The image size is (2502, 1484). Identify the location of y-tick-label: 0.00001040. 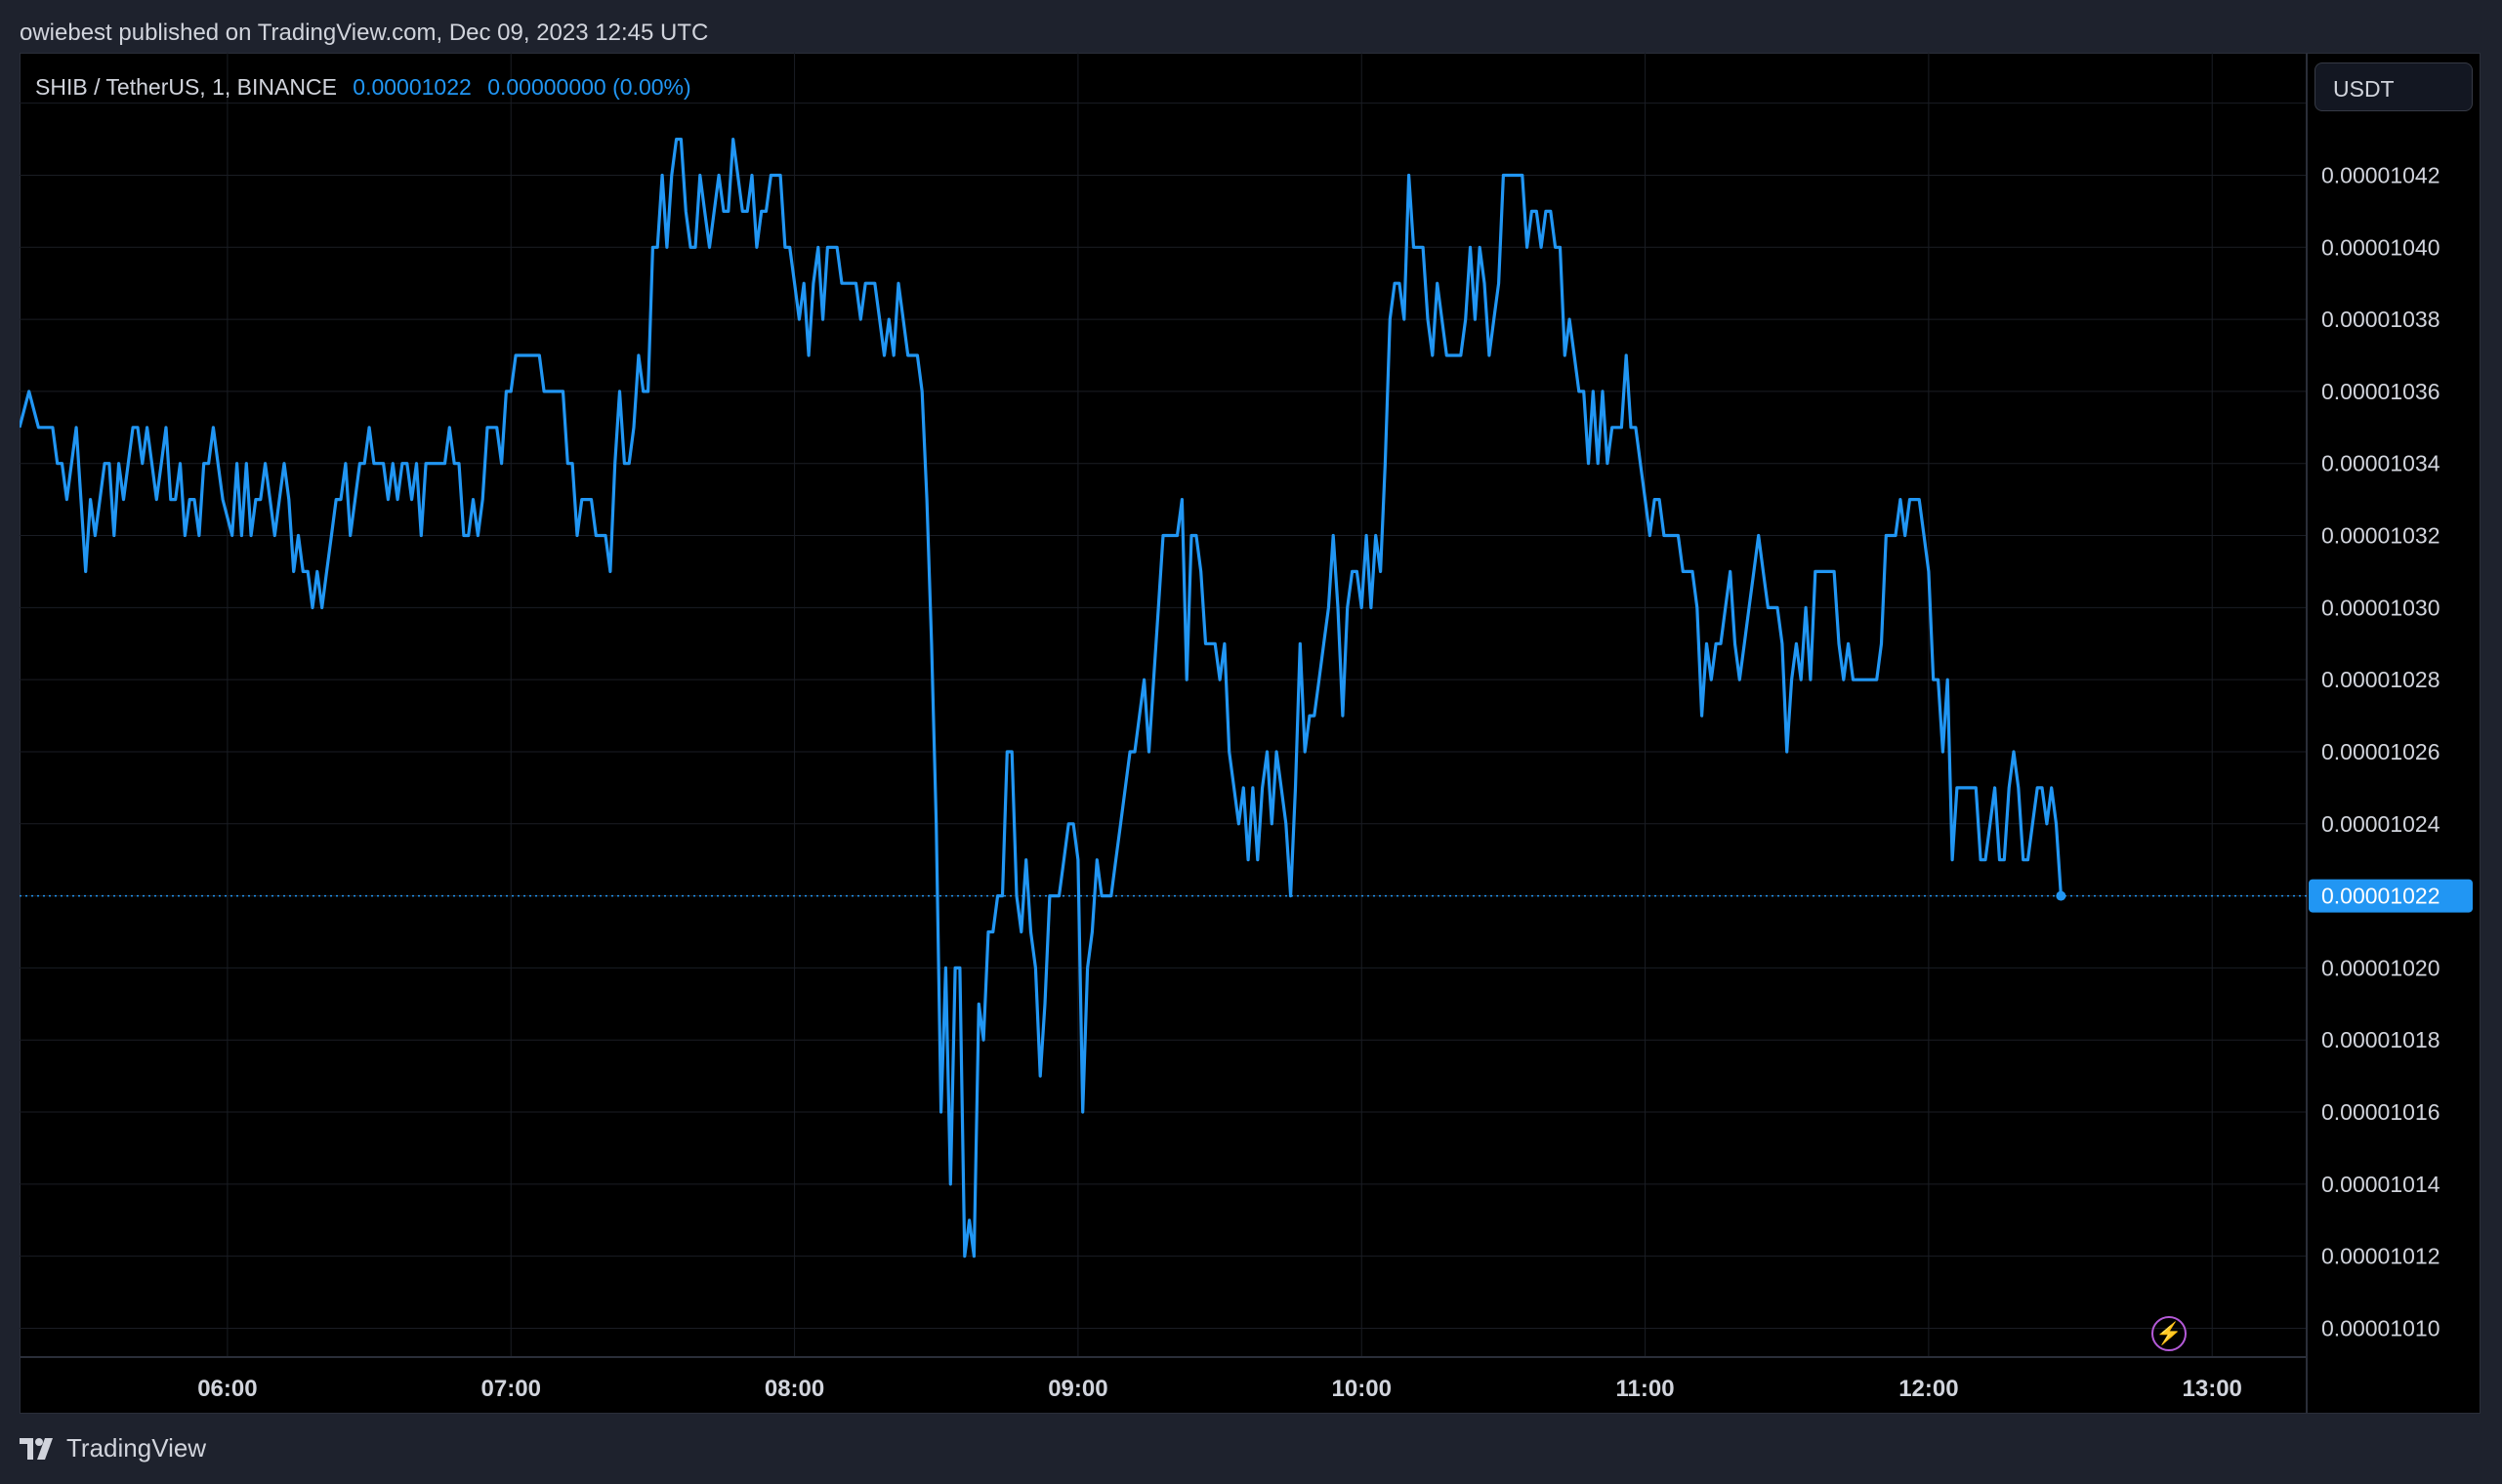
(2381, 247).